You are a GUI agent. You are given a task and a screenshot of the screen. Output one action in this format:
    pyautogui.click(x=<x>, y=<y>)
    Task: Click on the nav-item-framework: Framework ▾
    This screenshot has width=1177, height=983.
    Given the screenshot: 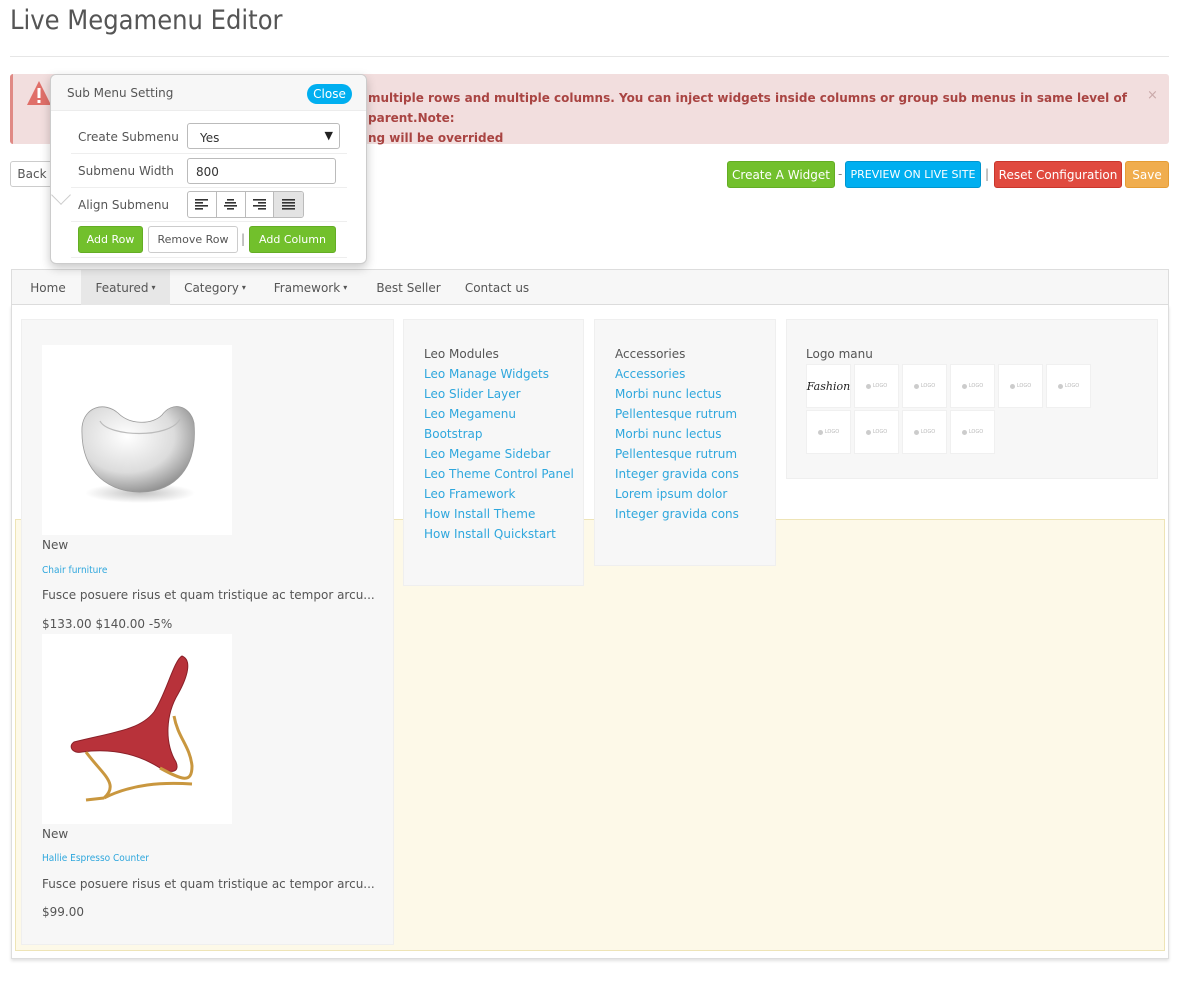 What is the action you would take?
    pyautogui.click(x=310, y=287)
    